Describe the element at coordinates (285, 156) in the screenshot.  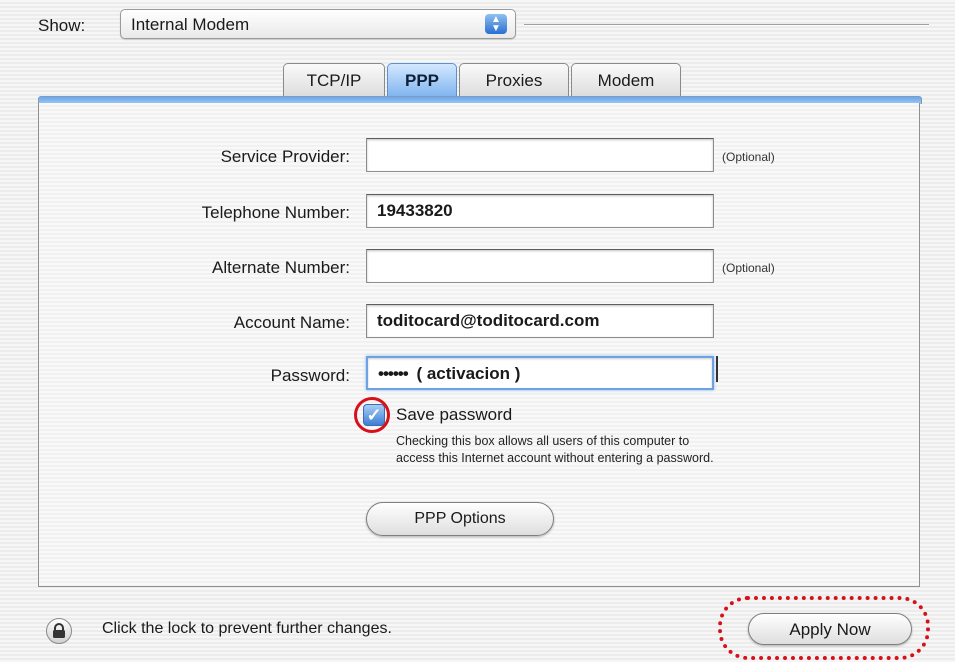
I see `service-provider-label: Service Provider:` at that location.